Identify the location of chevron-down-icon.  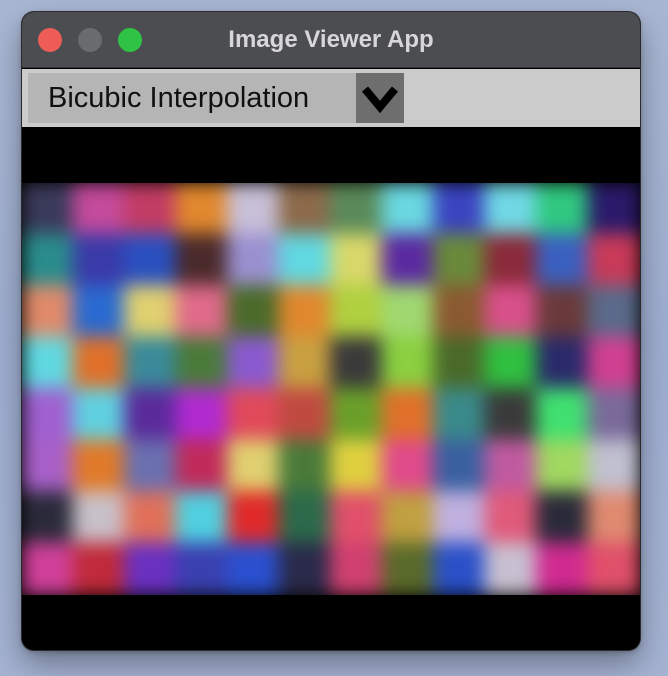
(380, 99).